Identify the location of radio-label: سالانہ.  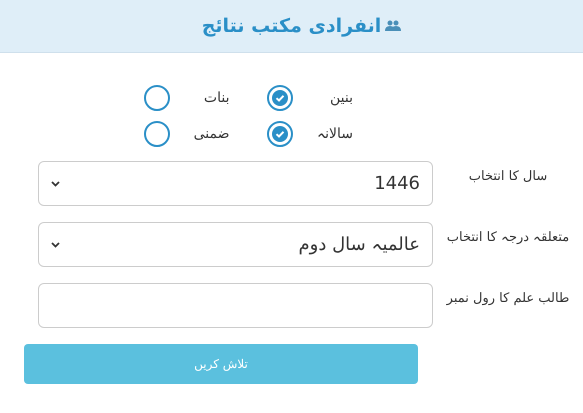
(334, 134).